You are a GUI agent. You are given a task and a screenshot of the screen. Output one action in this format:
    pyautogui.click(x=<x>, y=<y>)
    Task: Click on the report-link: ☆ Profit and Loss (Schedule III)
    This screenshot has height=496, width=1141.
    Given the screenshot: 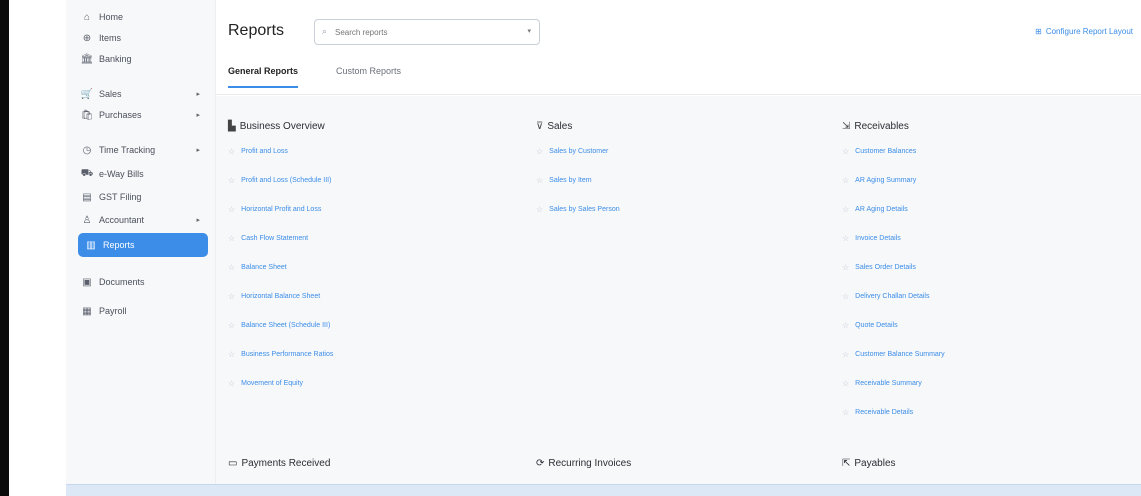 What is the action you would take?
    pyautogui.click(x=279, y=180)
    